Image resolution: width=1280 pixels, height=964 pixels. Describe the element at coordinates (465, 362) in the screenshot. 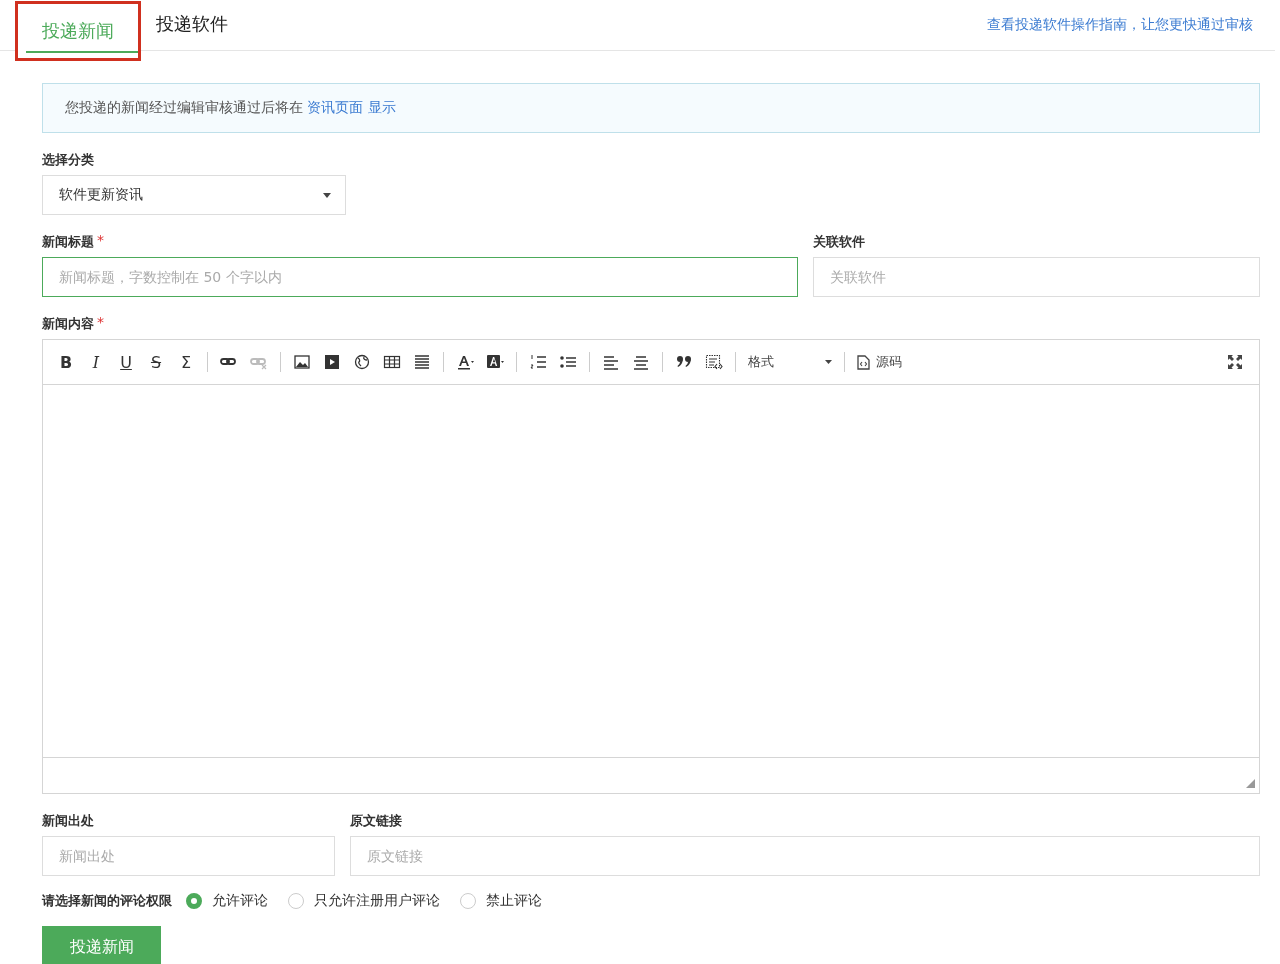

I see `text-color-icon` at that location.